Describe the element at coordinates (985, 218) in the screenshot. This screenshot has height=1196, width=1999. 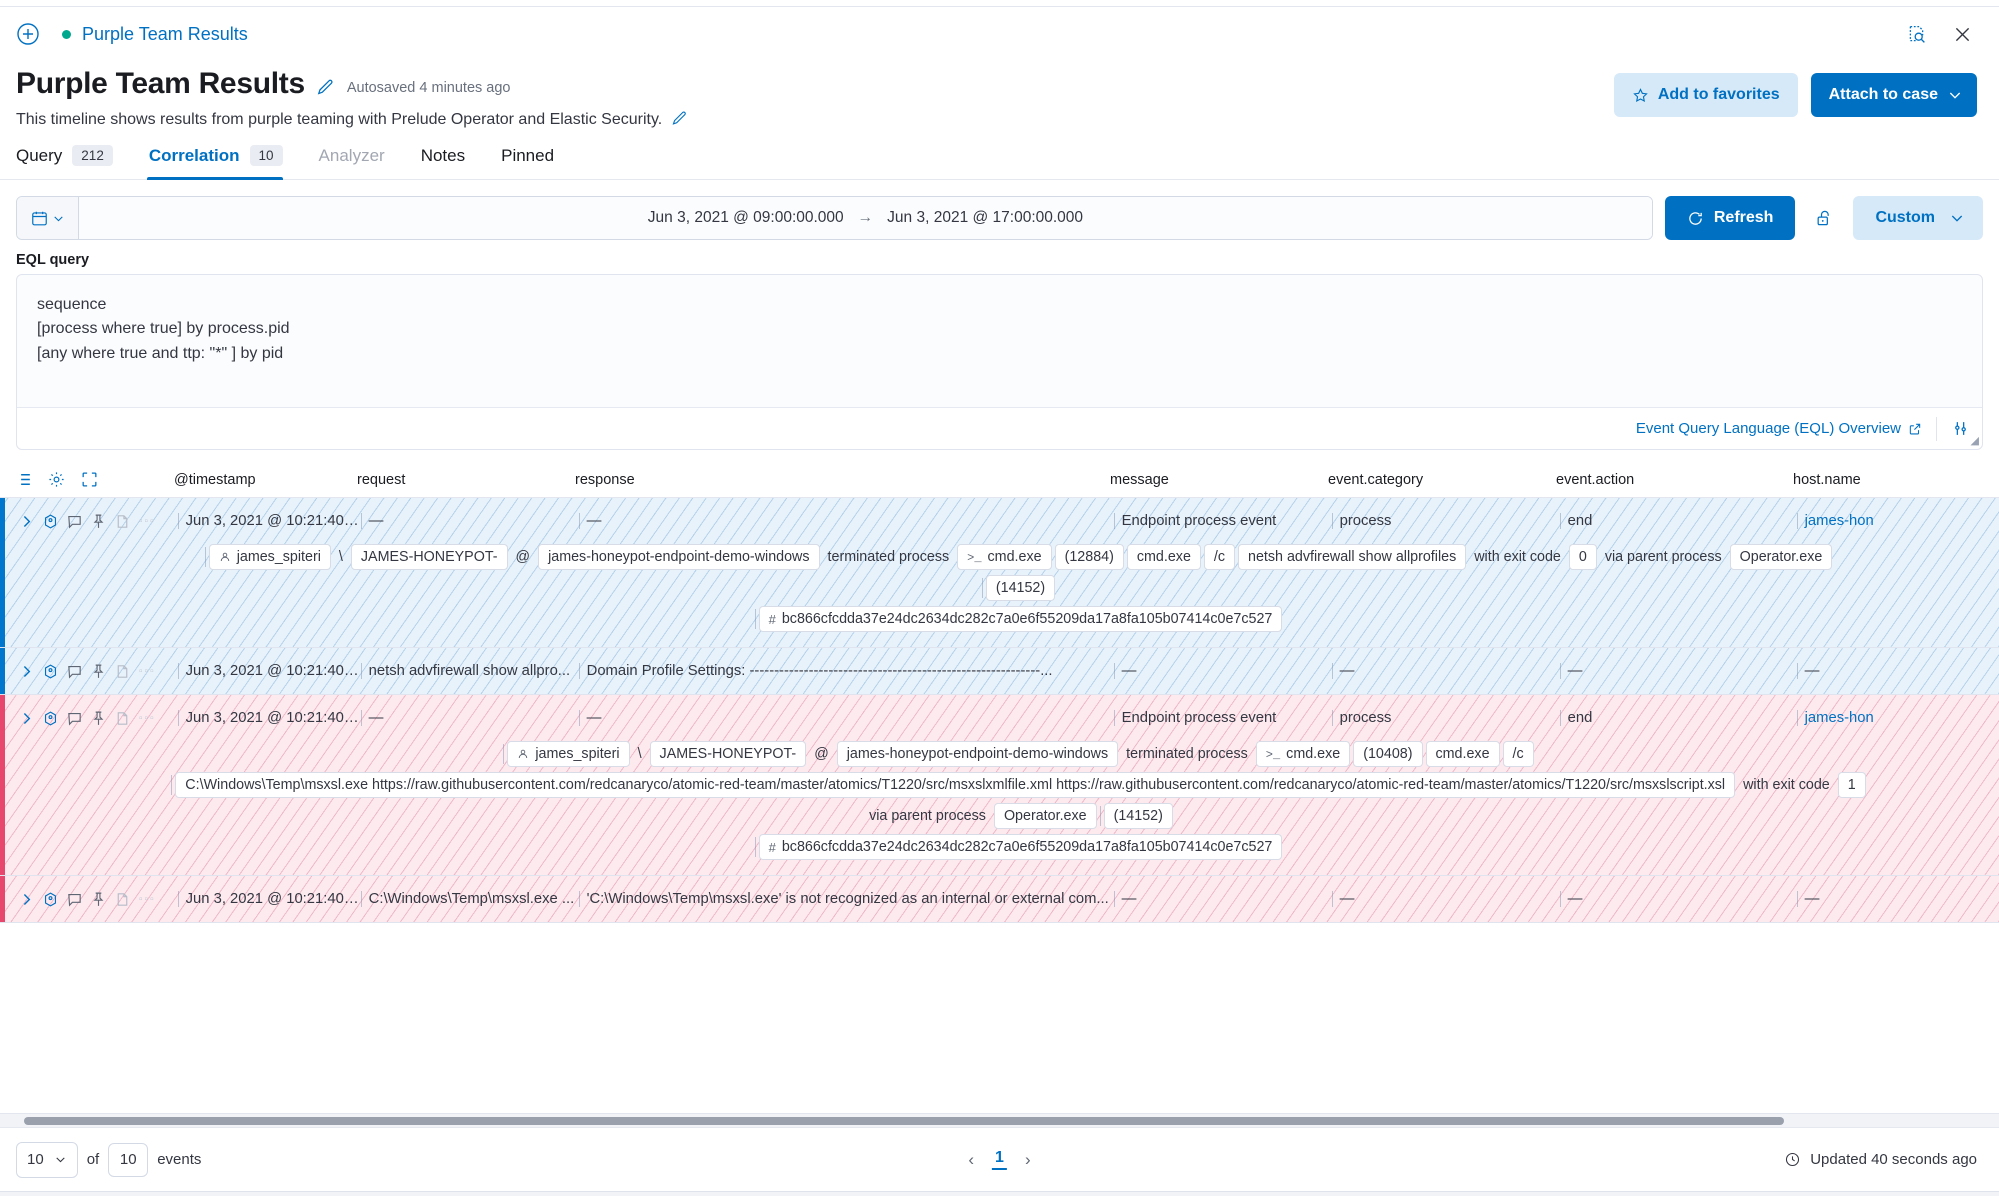
I see `date-range-end: Jun 3, 2021 @ 17:00:00.000` at that location.